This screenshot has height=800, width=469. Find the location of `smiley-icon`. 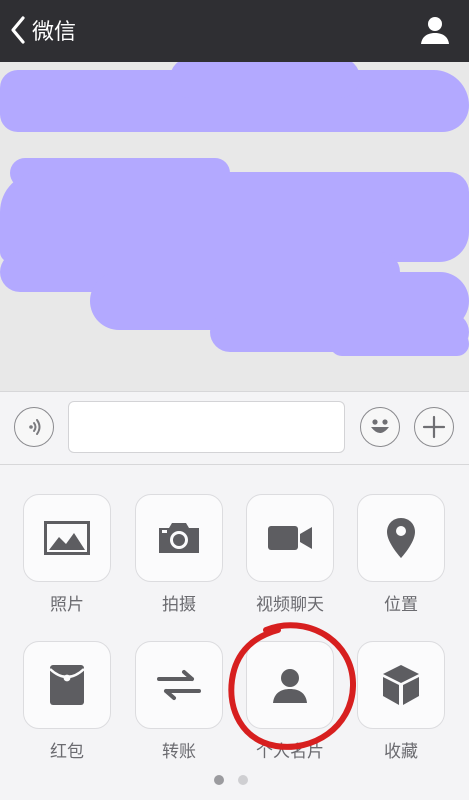

smiley-icon is located at coordinates (380, 426).